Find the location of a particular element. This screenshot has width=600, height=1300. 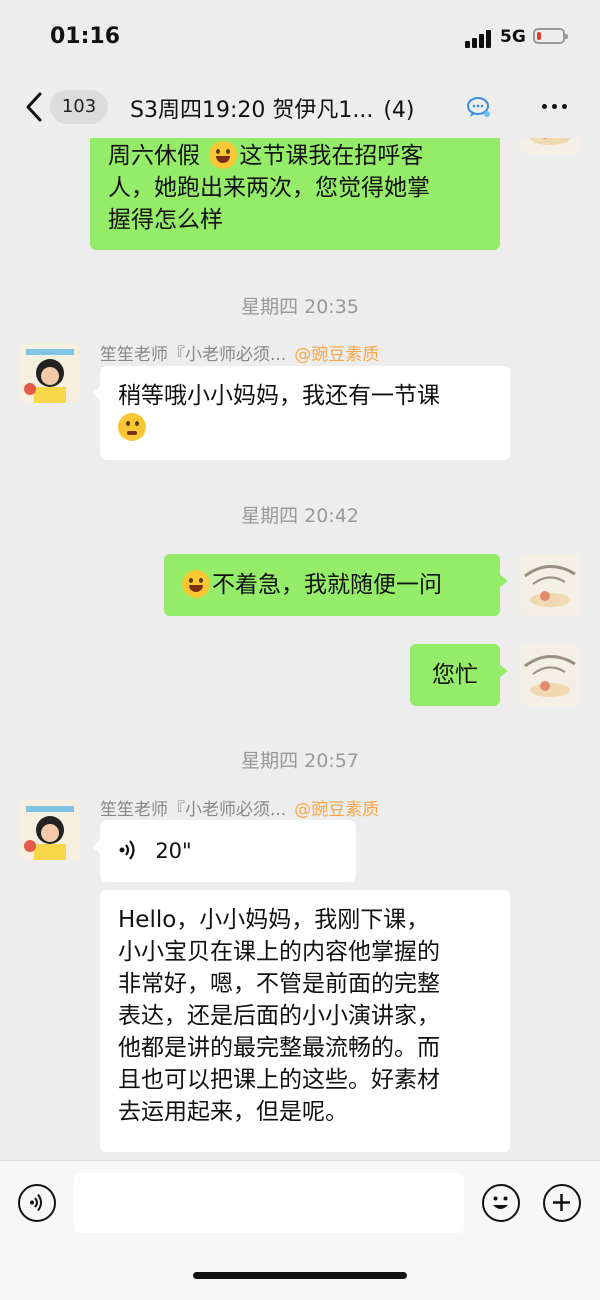

timestamp: 星期四 20:57 is located at coordinates (300, 761).